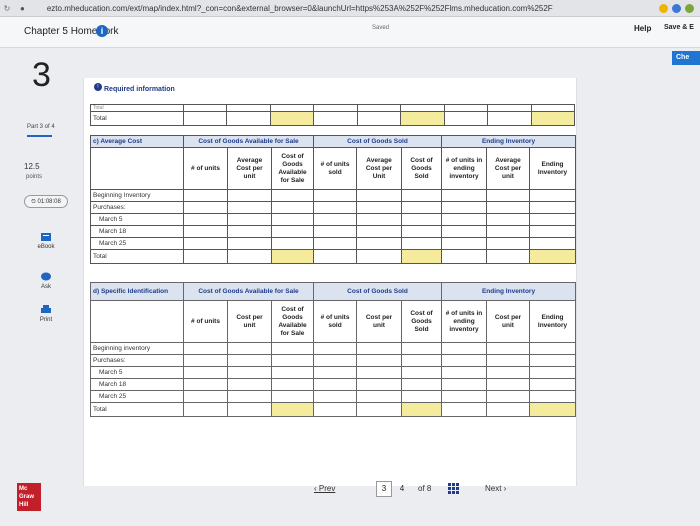 The height and width of the screenshot is (526, 700). I want to click on grid-icon, so click(453, 488).